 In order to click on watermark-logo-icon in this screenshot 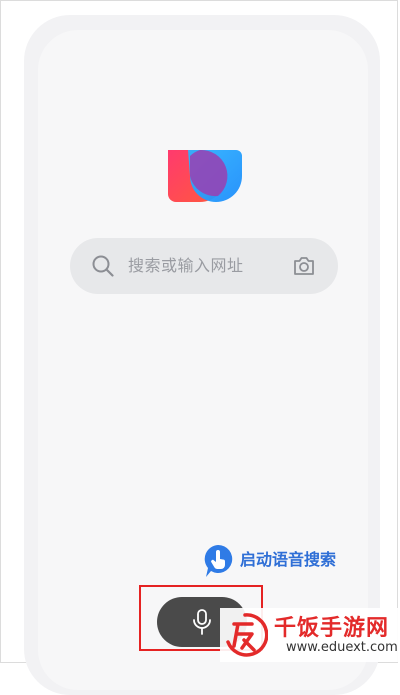, I will do `click(245, 635)`.